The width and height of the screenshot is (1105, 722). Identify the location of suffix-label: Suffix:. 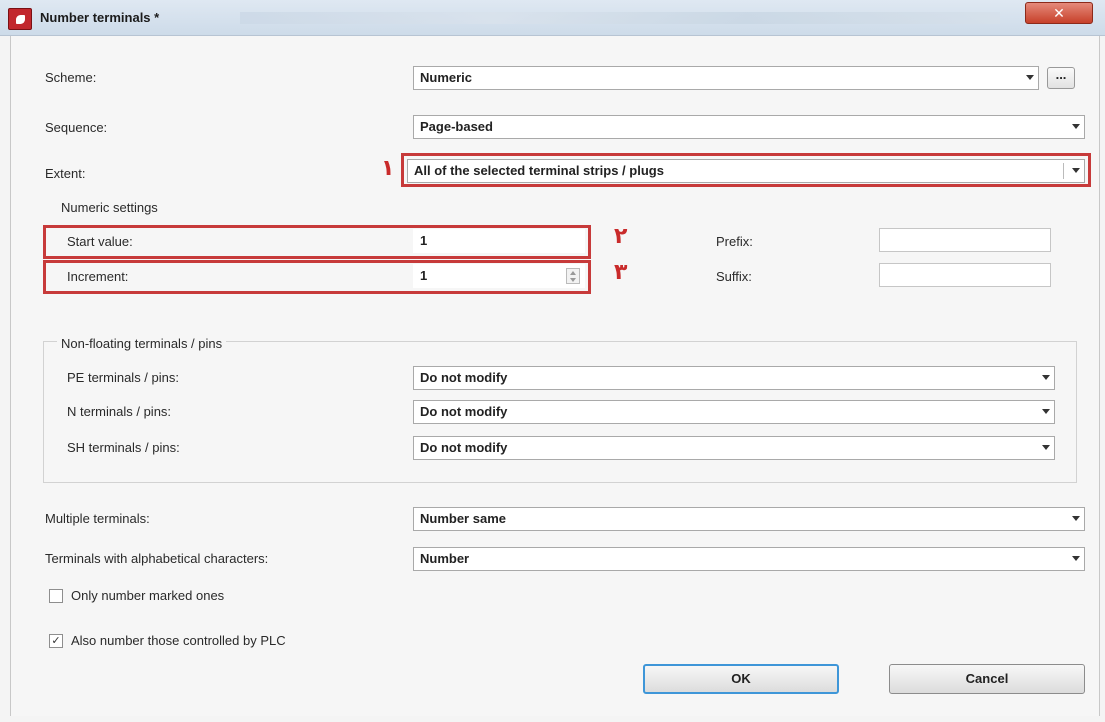
(734, 276).